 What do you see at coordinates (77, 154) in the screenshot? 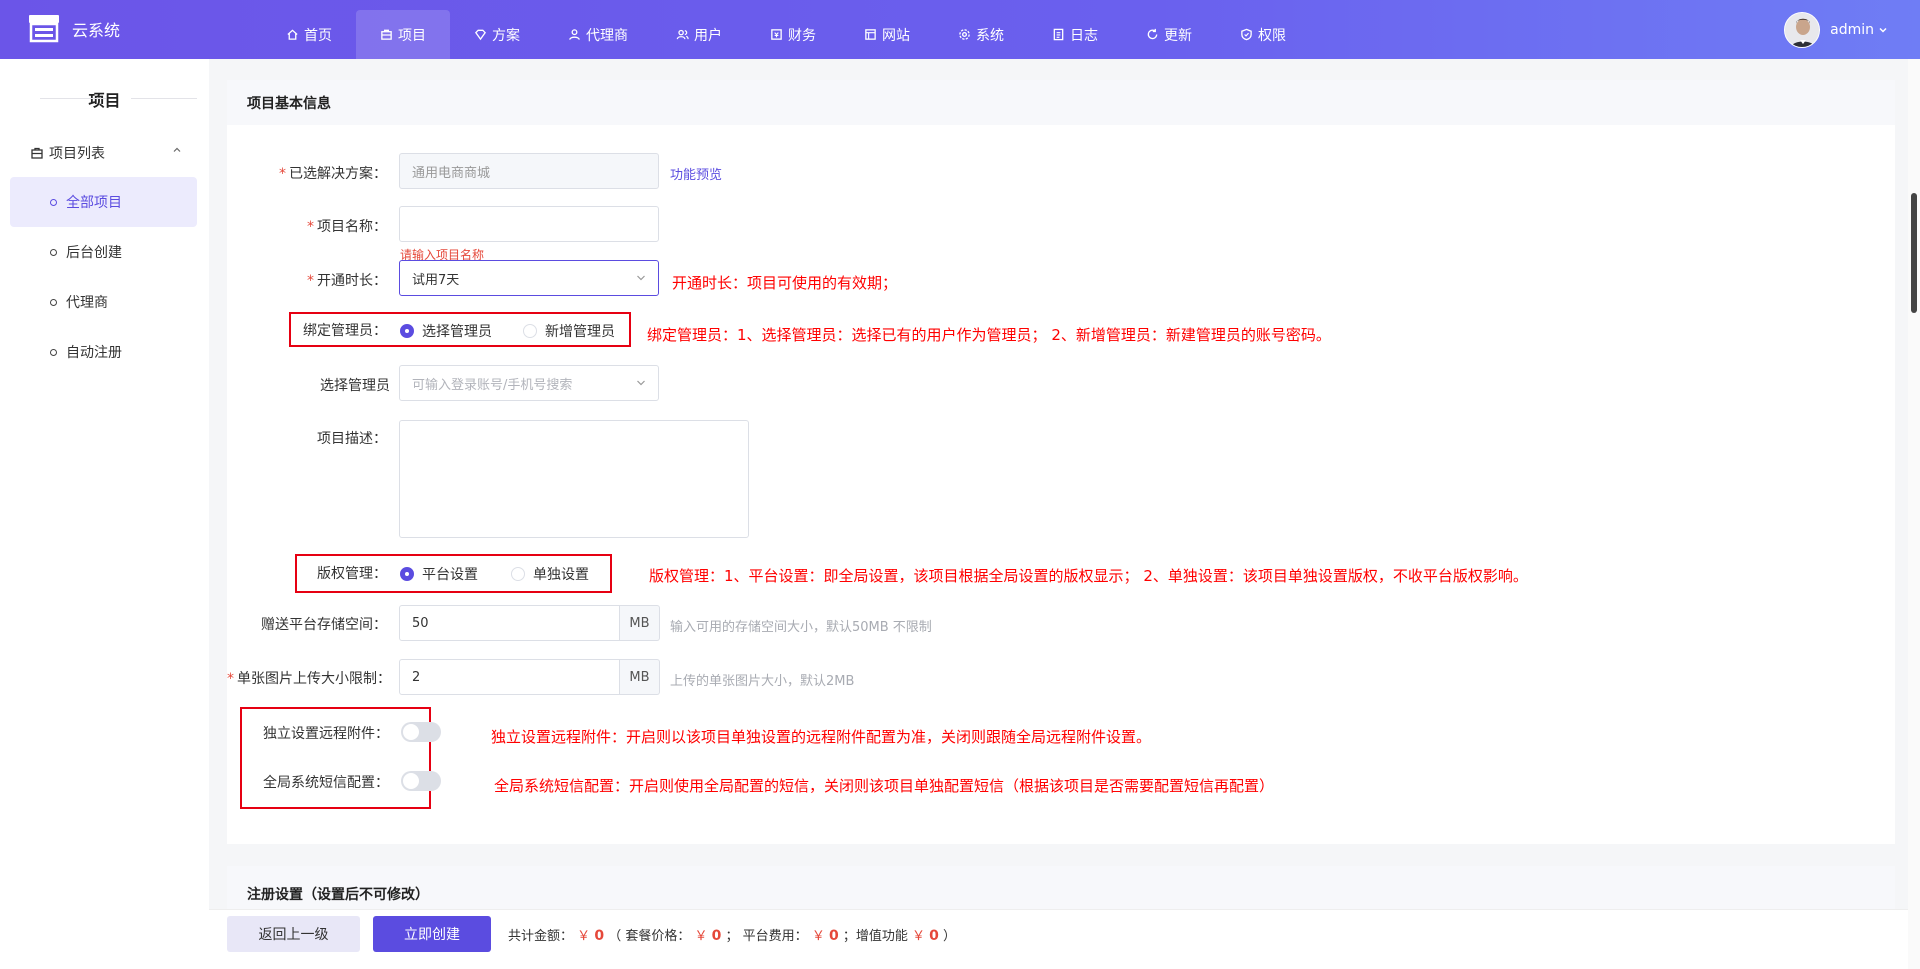
I see `sidebar-group-label: 项目列表` at bounding box center [77, 154].